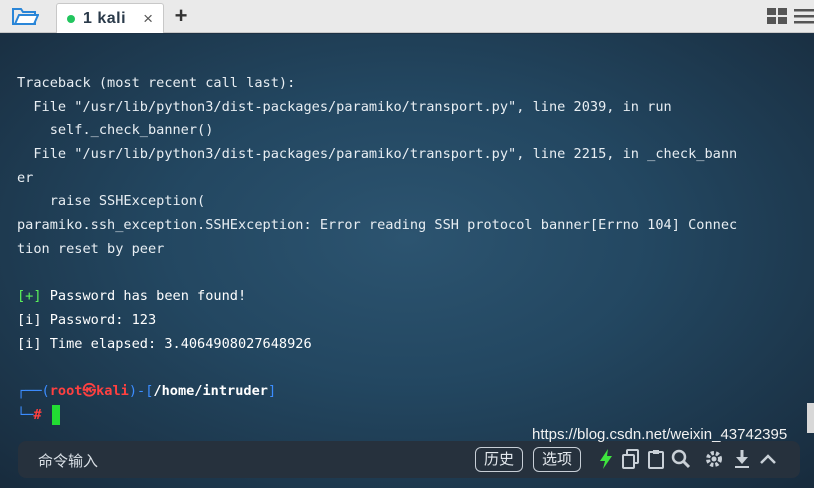  Describe the element at coordinates (714, 459) in the screenshot. I see `gear-icon` at that location.